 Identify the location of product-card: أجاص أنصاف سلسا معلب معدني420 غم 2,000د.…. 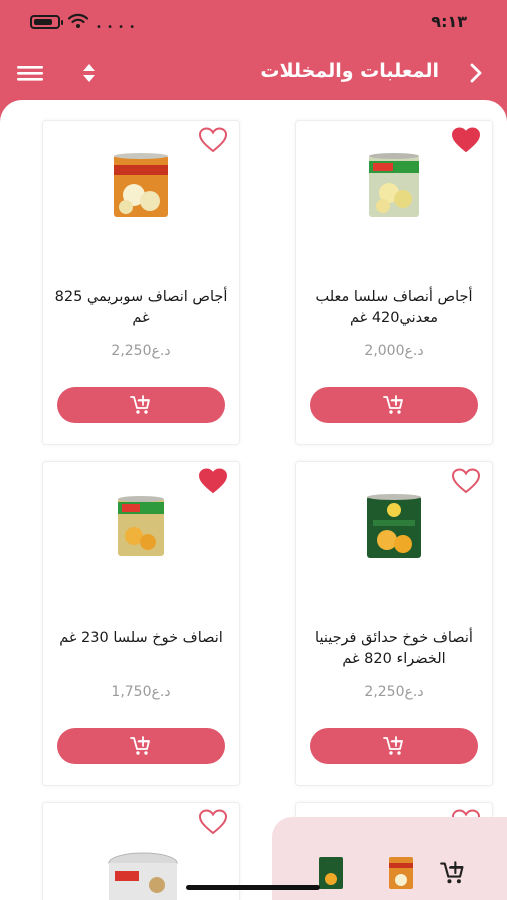
(394, 282).